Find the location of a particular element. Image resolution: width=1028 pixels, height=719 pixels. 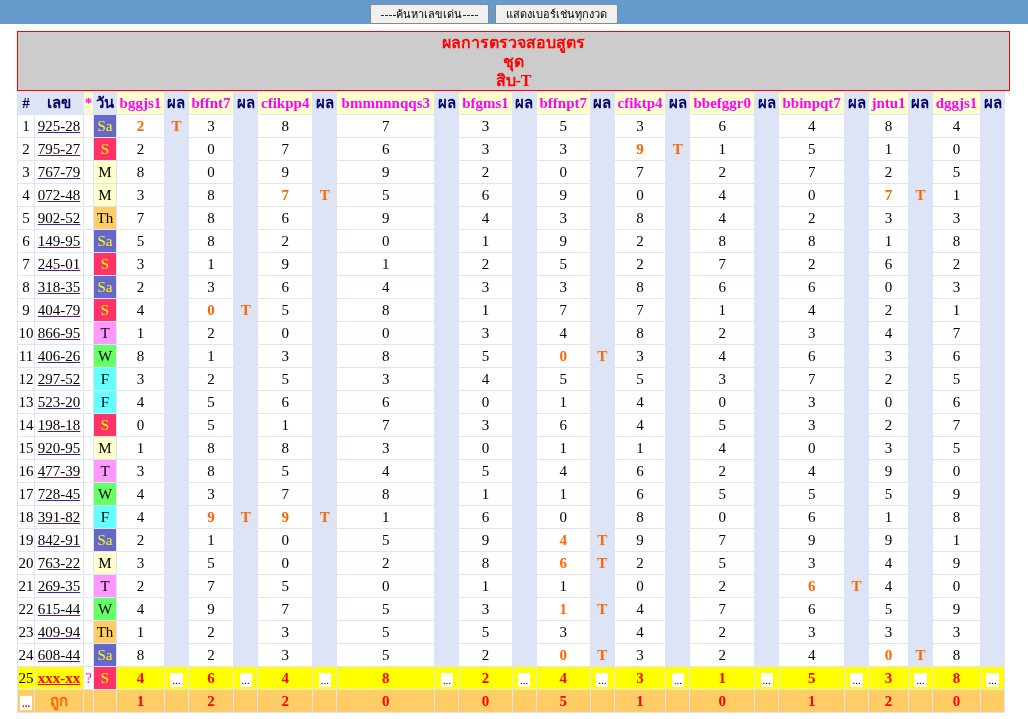

title-text: ผลการตรวจสอบสูตร is located at coordinates (513, 42).